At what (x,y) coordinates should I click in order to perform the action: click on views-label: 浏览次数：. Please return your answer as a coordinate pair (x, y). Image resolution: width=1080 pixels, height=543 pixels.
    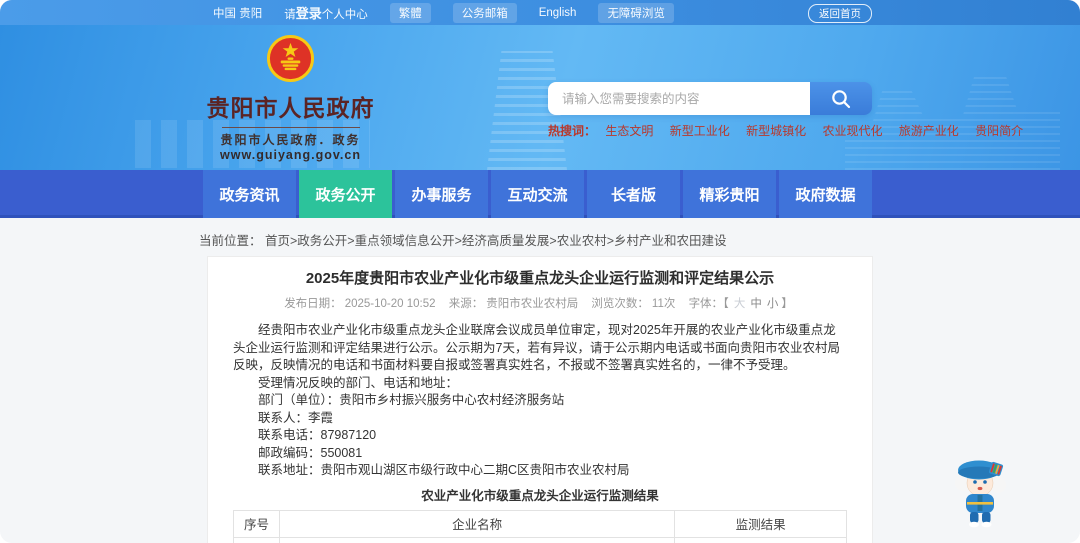
    Looking at the image, I should click on (620, 304).